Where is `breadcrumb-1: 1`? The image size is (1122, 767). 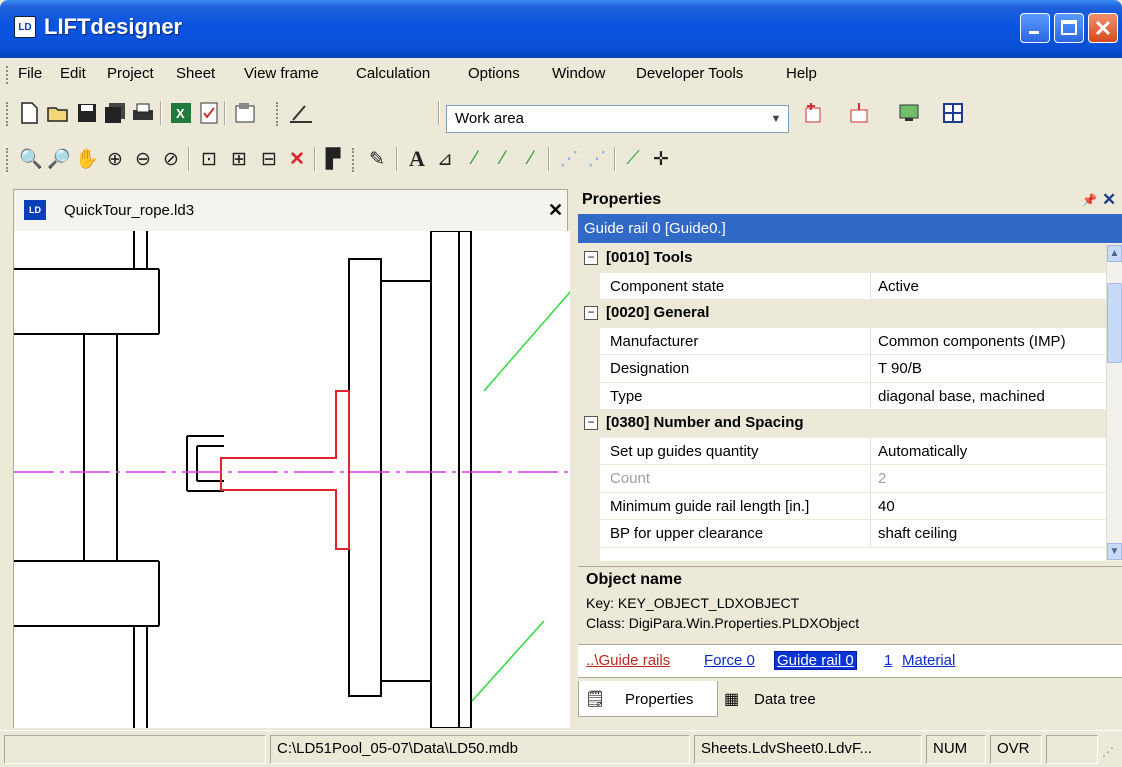 breadcrumb-1: 1 is located at coordinates (888, 660).